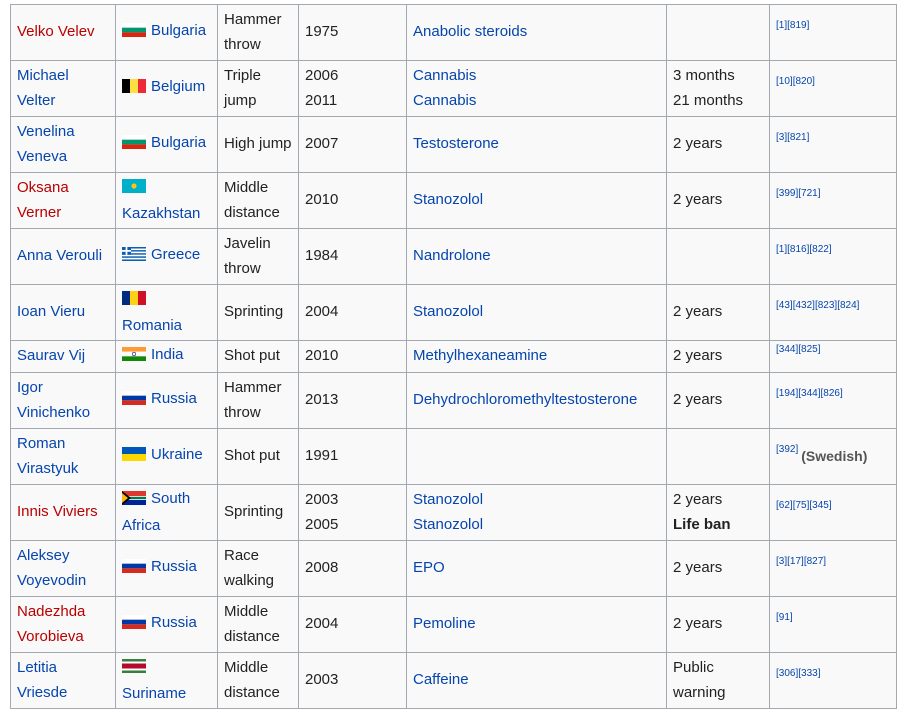 The image size is (900, 709). I want to click on reference-link: [345], so click(820, 505).